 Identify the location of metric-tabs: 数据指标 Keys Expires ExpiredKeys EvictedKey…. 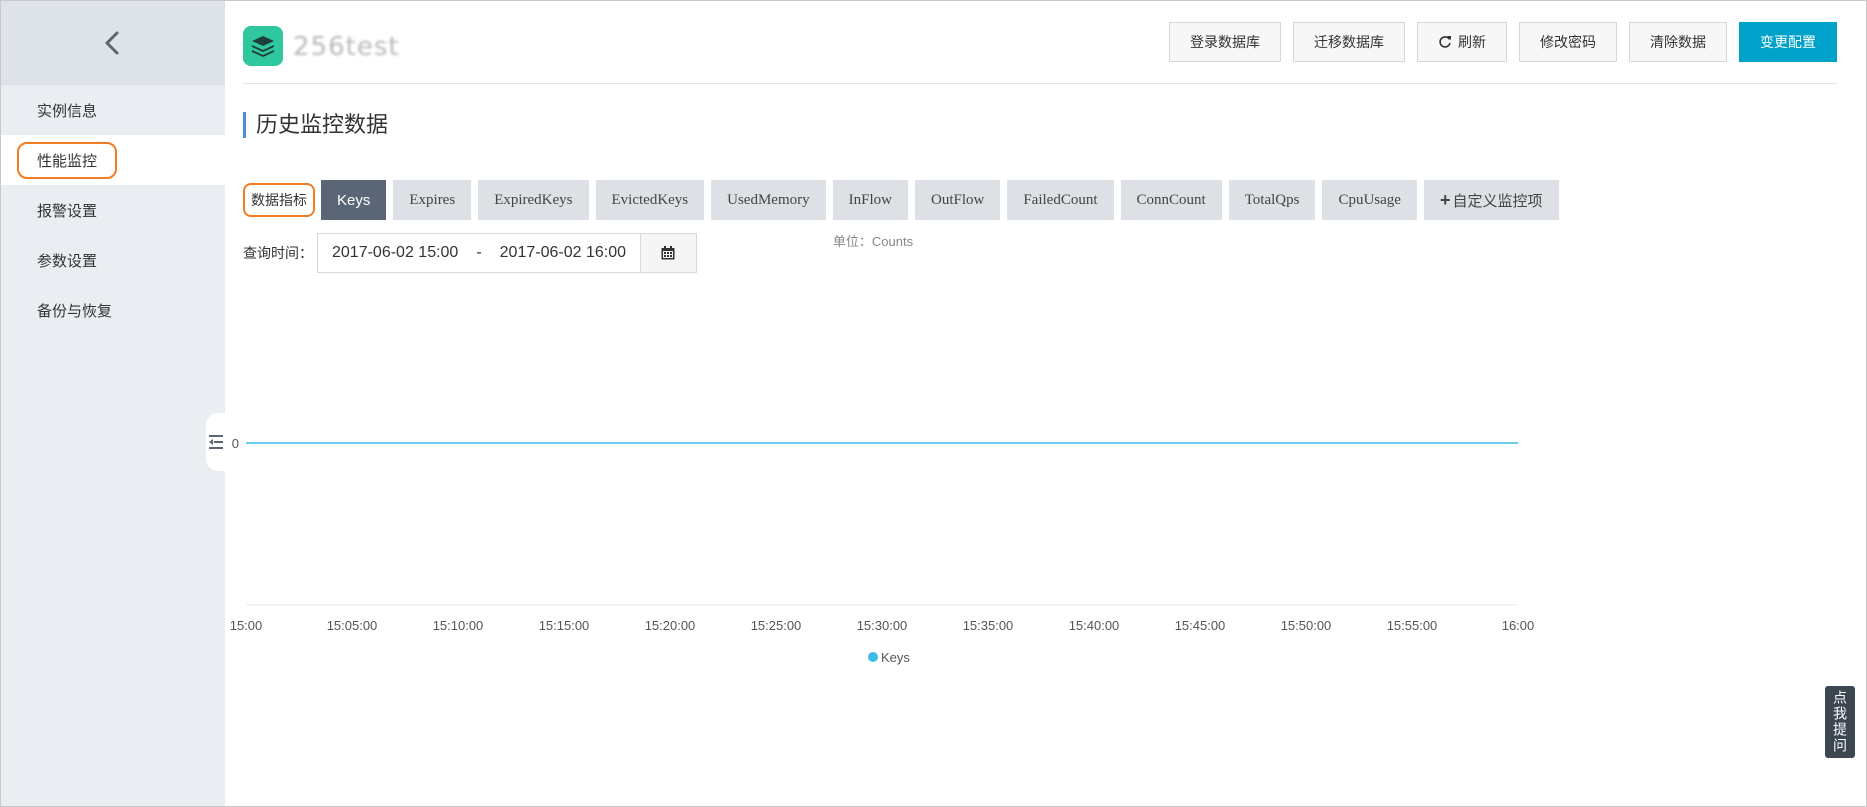
(904, 200).